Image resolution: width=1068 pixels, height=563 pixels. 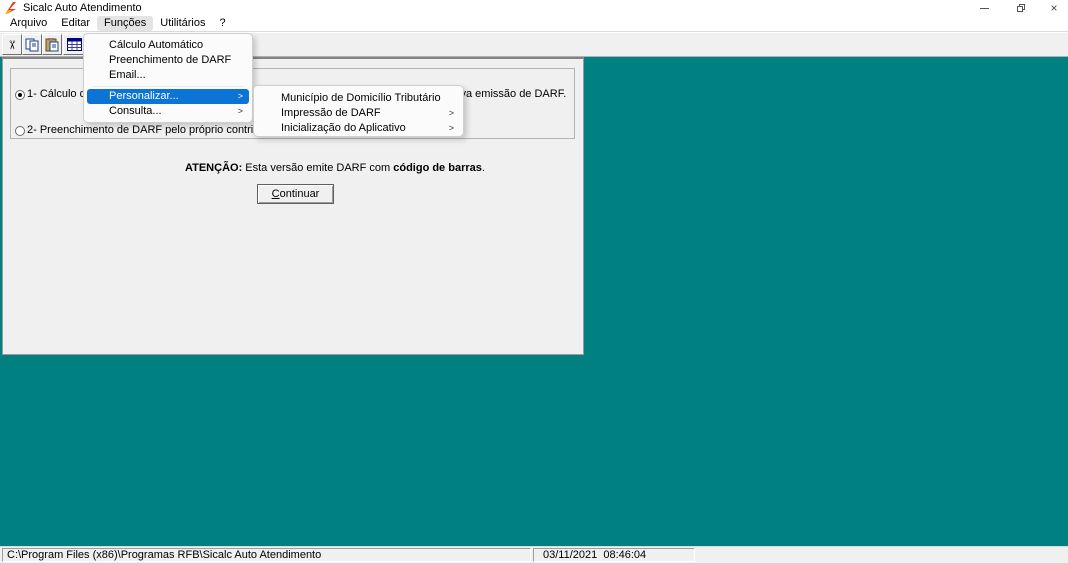 I want to click on statusbar-datetime-panel: 03/11/2021 08:46:04, so click(x=614, y=555).